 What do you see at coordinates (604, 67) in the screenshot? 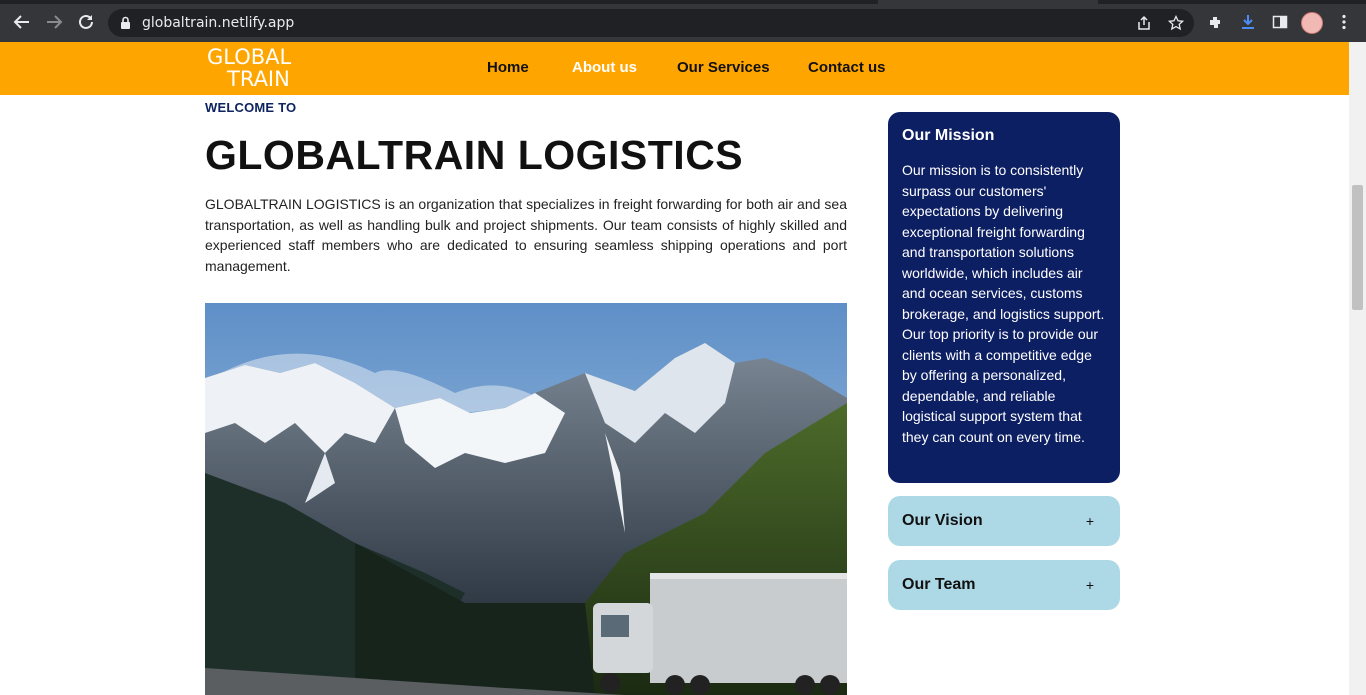
I see `nav-about-us: About us` at bounding box center [604, 67].